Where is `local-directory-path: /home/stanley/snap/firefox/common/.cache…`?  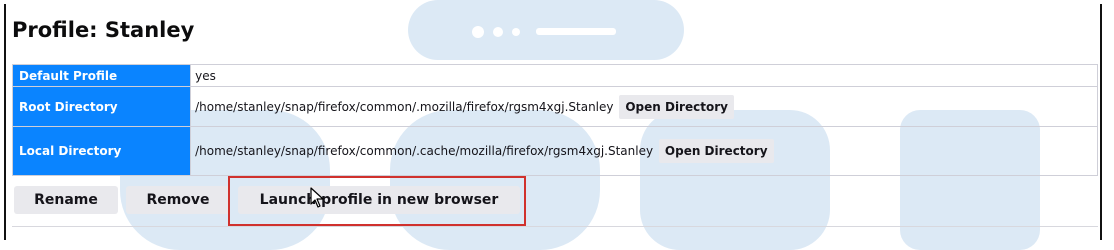
local-directory-path: /home/stanley/snap/firefox/common/.cache… is located at coordinates (424, 151).